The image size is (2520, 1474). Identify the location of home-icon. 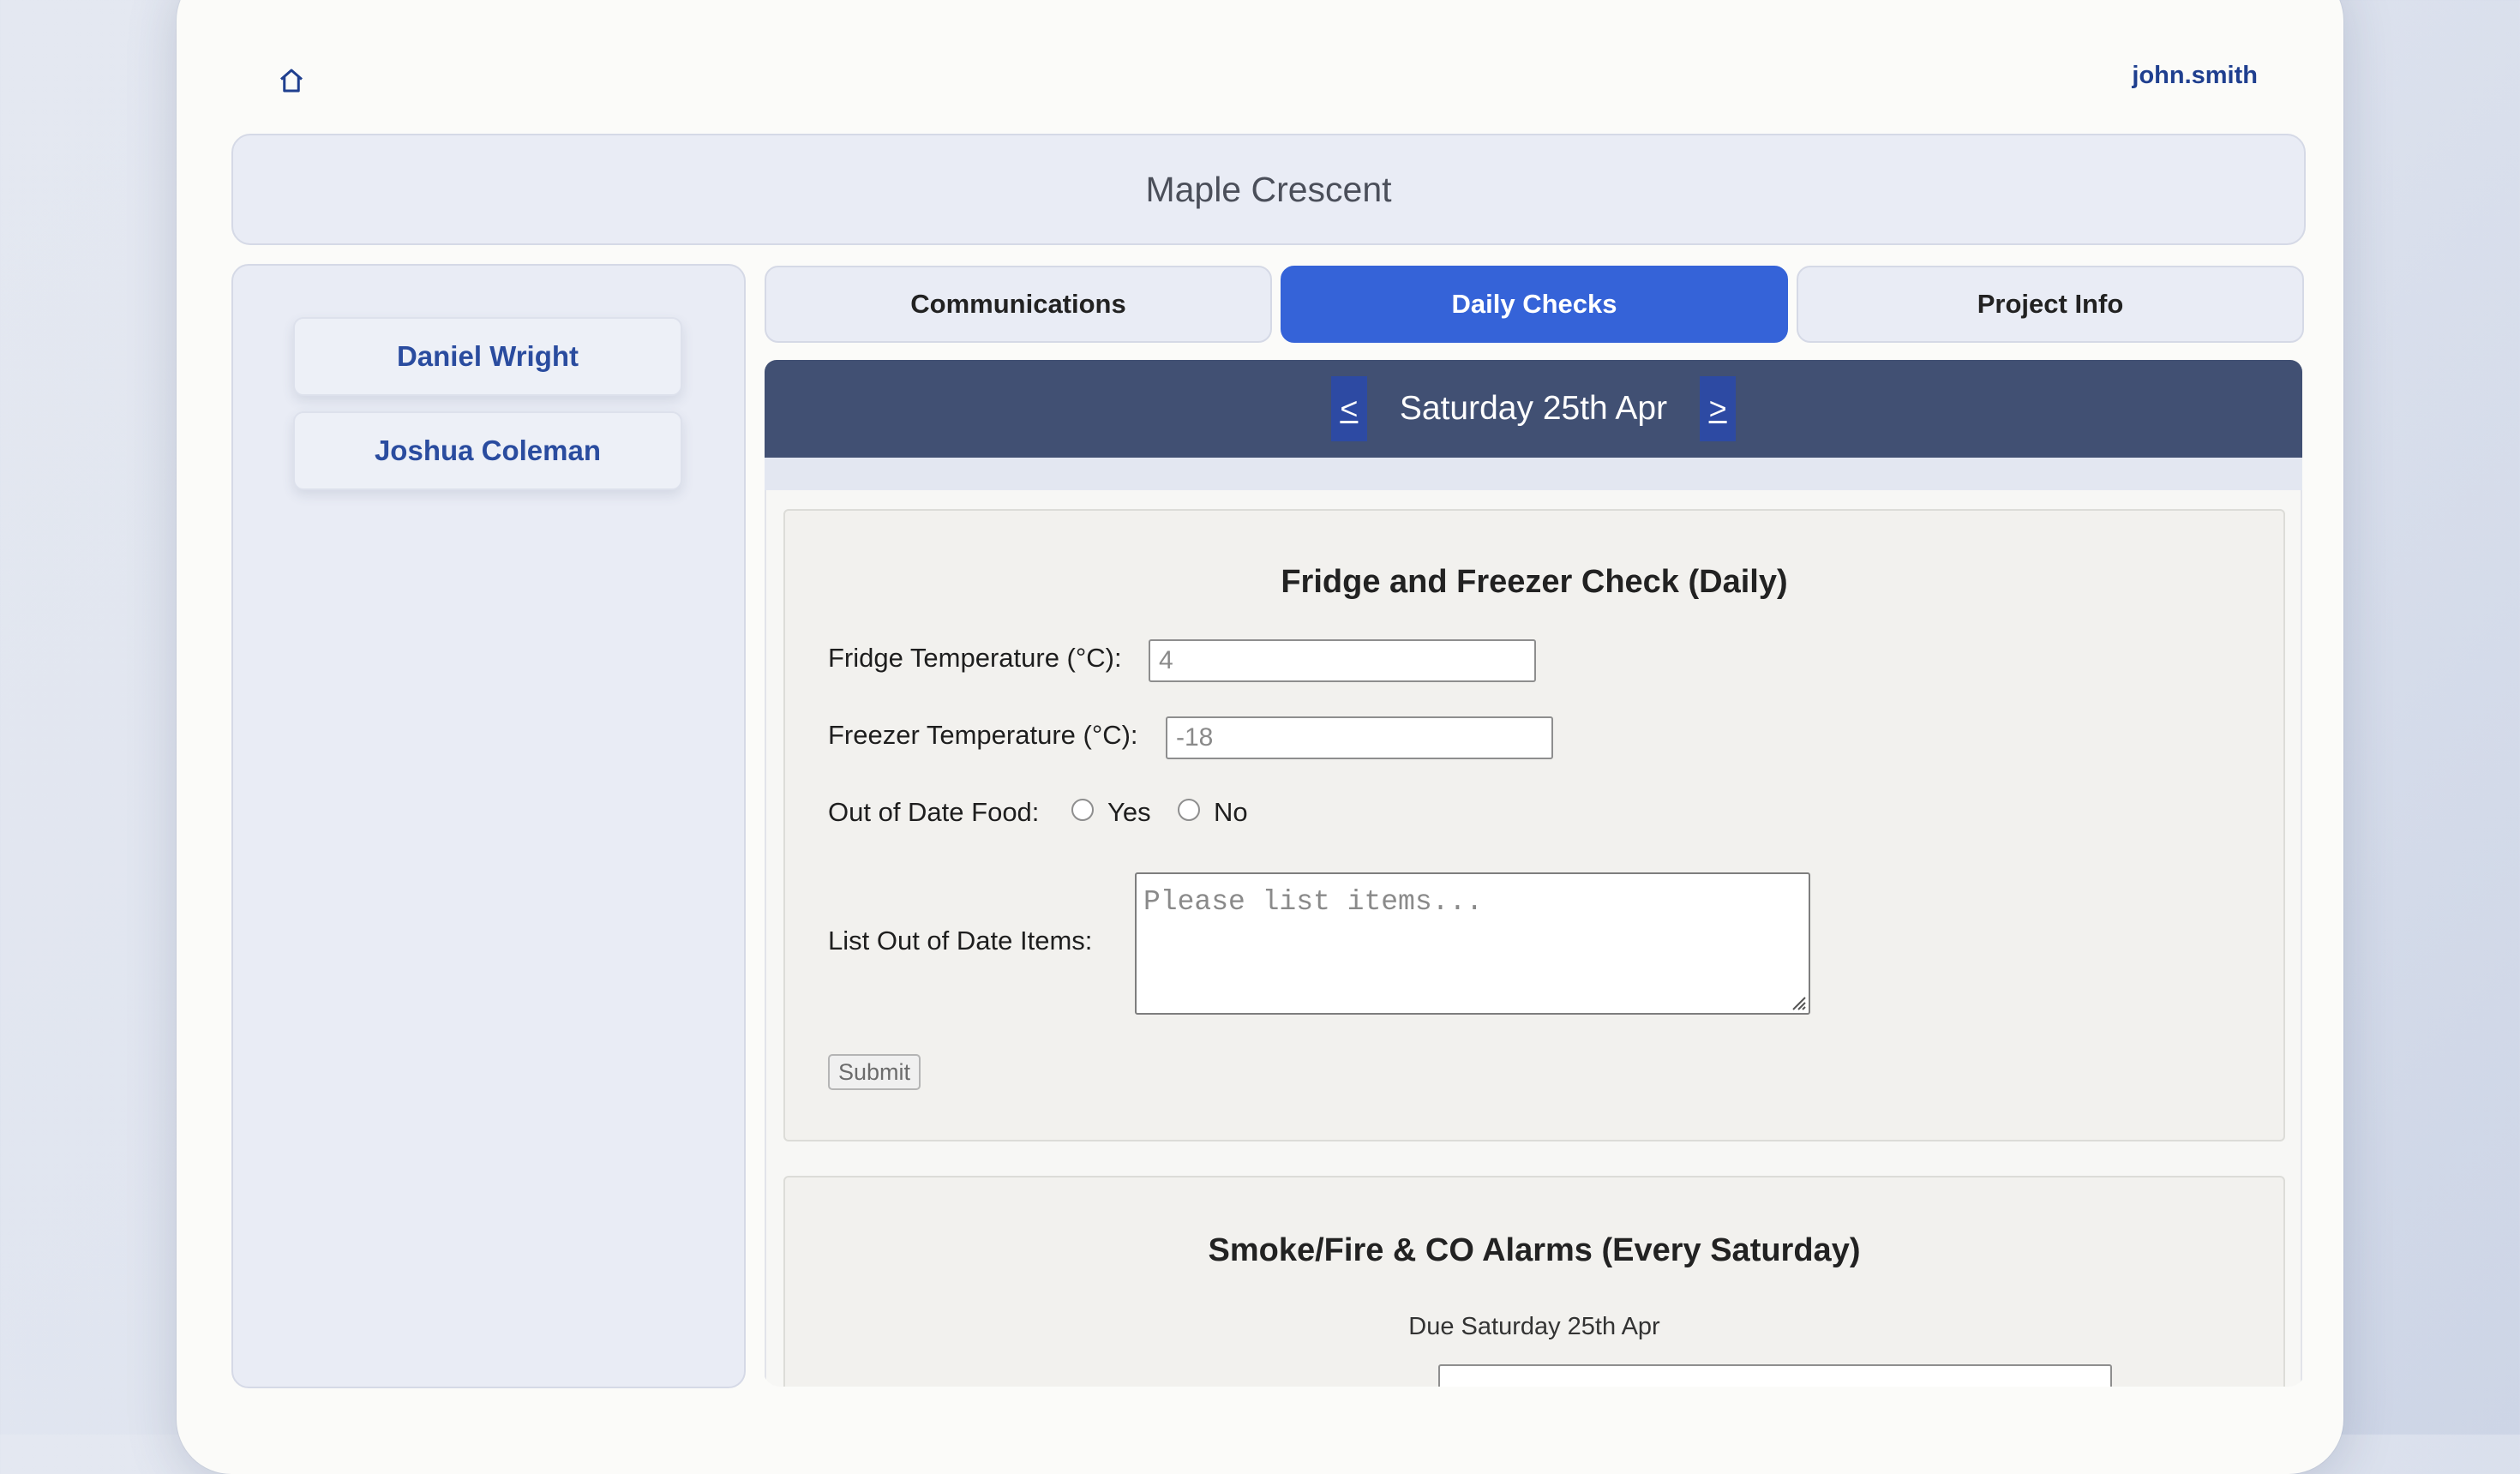
(291, 81).